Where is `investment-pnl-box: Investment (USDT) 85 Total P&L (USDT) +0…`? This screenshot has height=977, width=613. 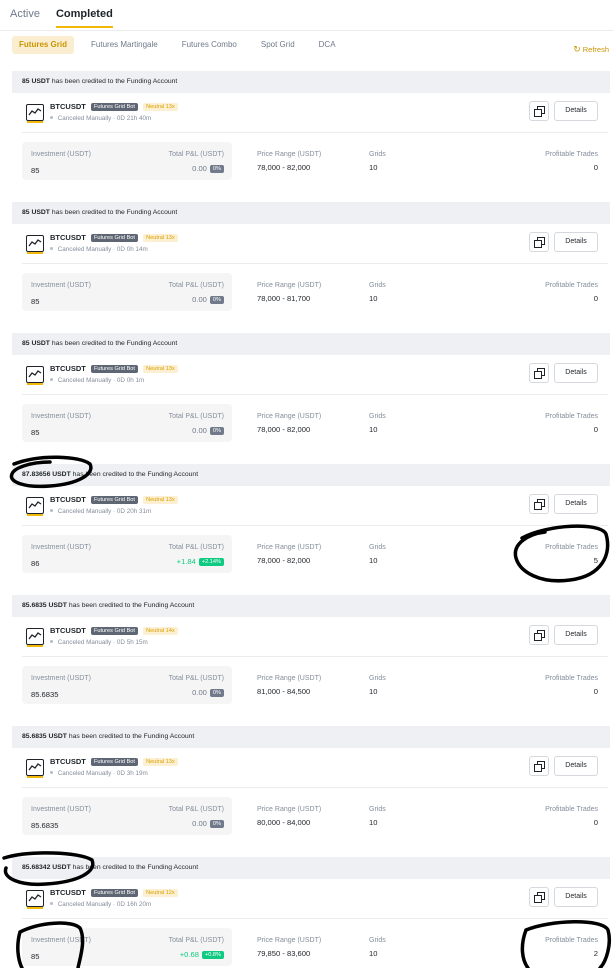
investment-pnl-box: Investment (USDT) 85 Total P&L (USDT) +0… is located at coordinates (127, 947).